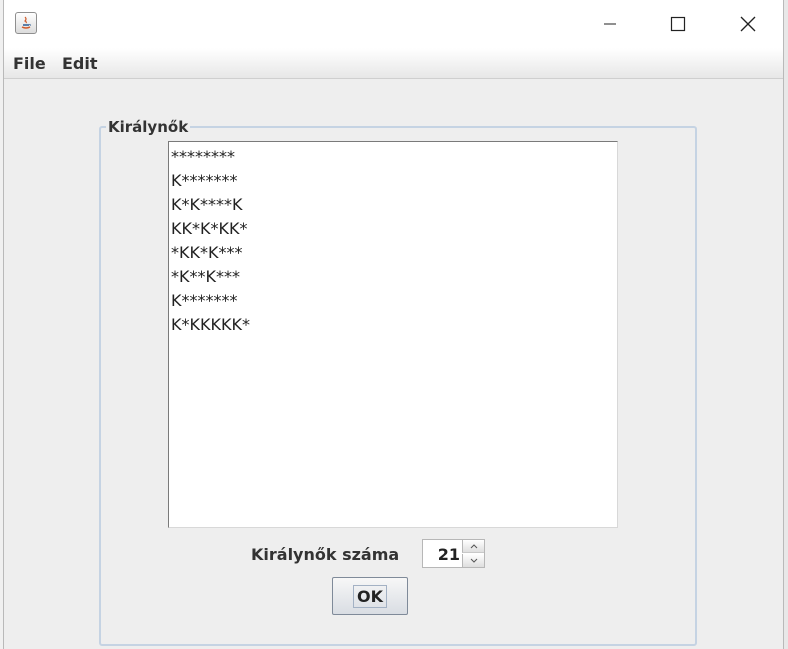 The height and width of the screenshot is (649, 788). I want to click on board-row: ********, so click(203, 156).